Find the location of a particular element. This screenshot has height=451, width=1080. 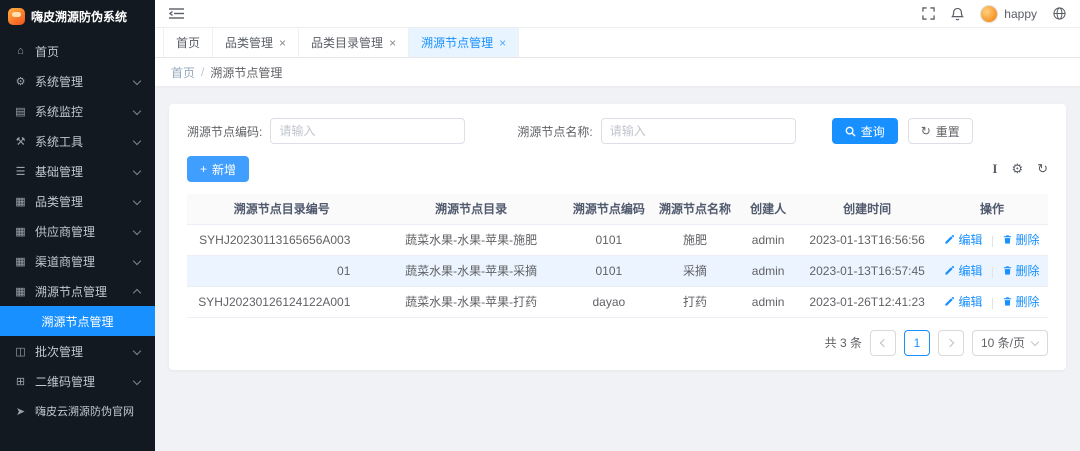

table-toolbar: + 新增 I ⚙ ↻ is located at coordinates (617, 169).